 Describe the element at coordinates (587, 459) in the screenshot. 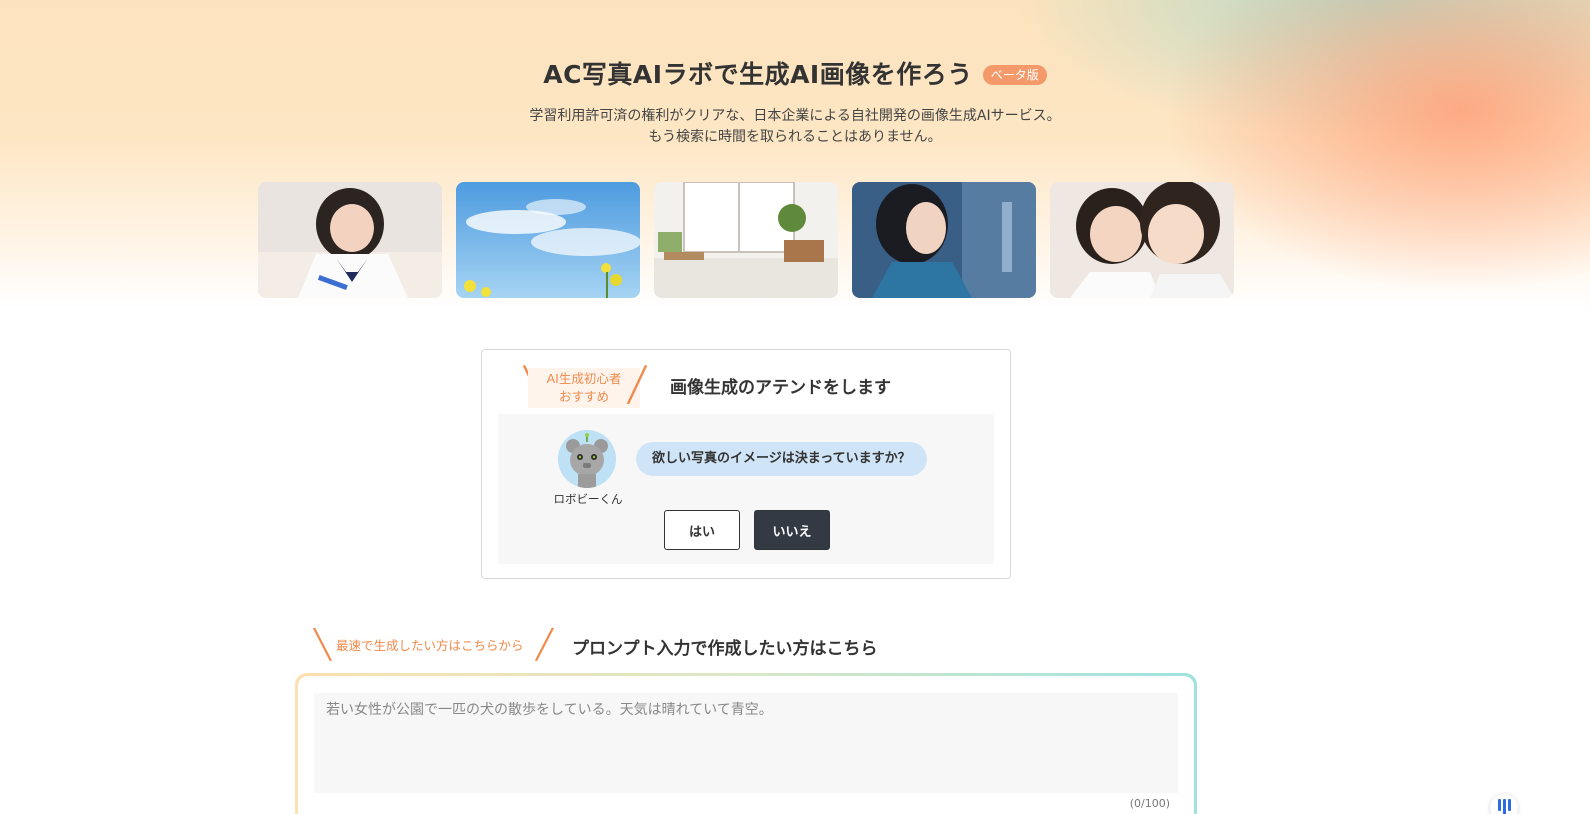

I see `robot-avatar` at that location.